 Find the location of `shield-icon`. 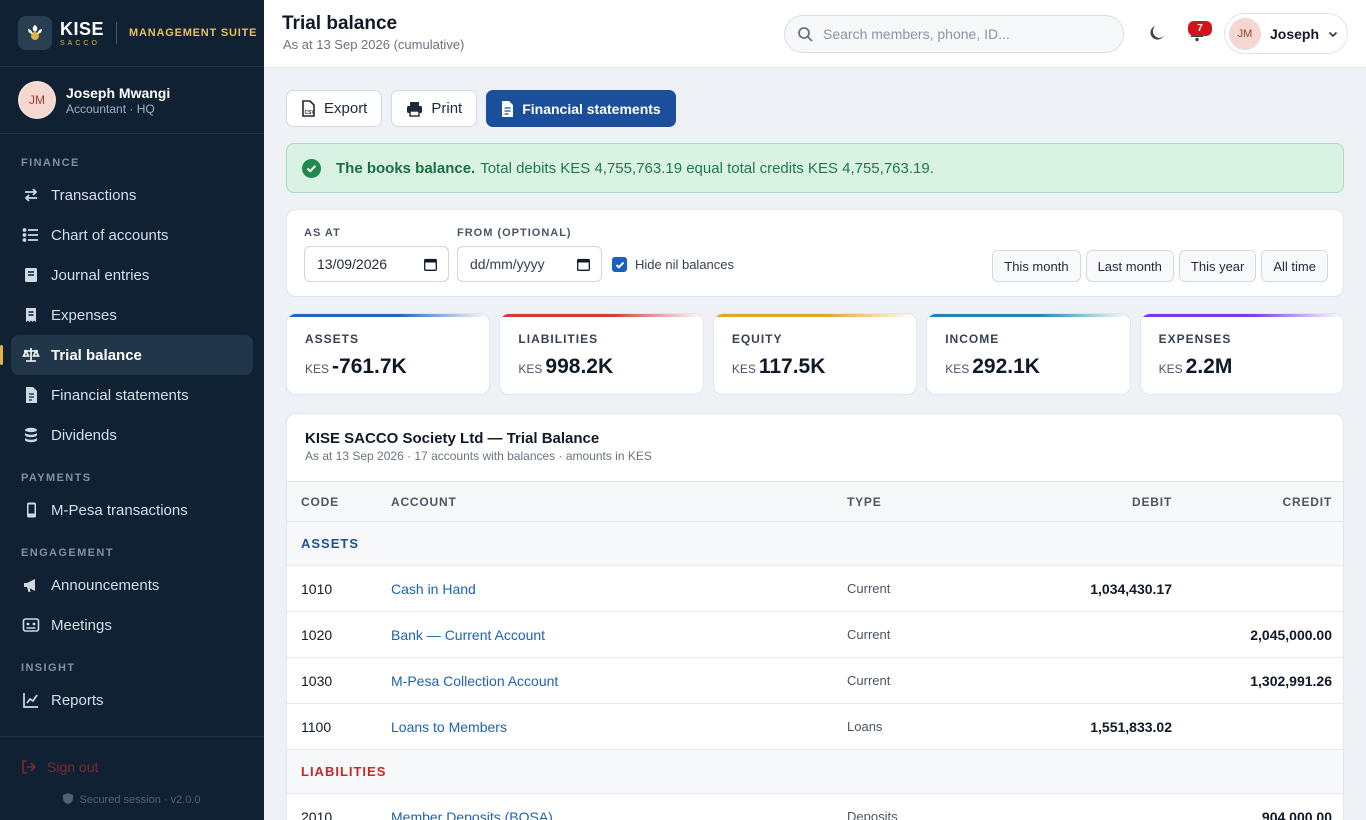

shield-icon is located at coordinates (68, 800).